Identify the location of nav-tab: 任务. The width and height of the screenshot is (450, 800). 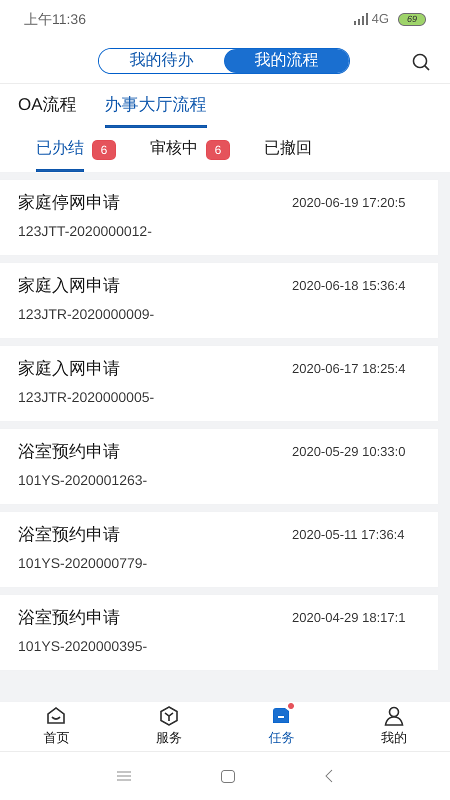
(281, 726).